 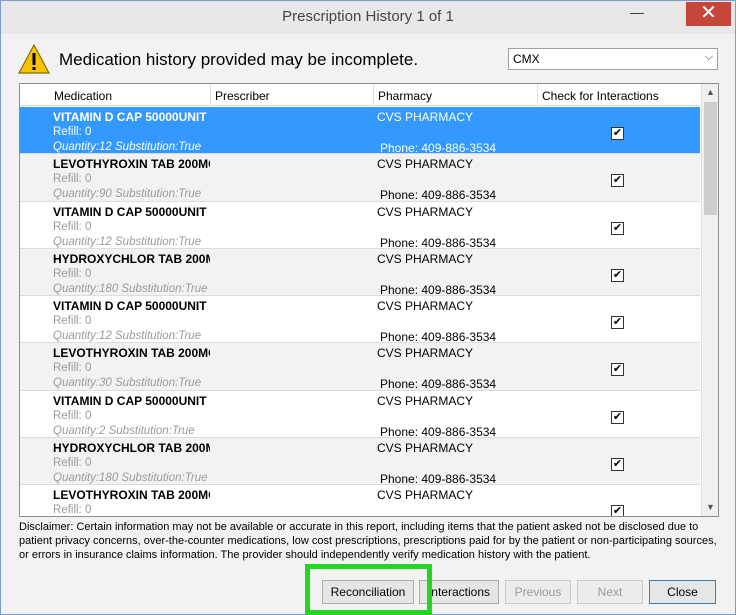 What do you see at coordinates (619, 95) in the screenshot?
I see `column-header-check-interactions: Check for Interactions` at bounding box center [619, 95].